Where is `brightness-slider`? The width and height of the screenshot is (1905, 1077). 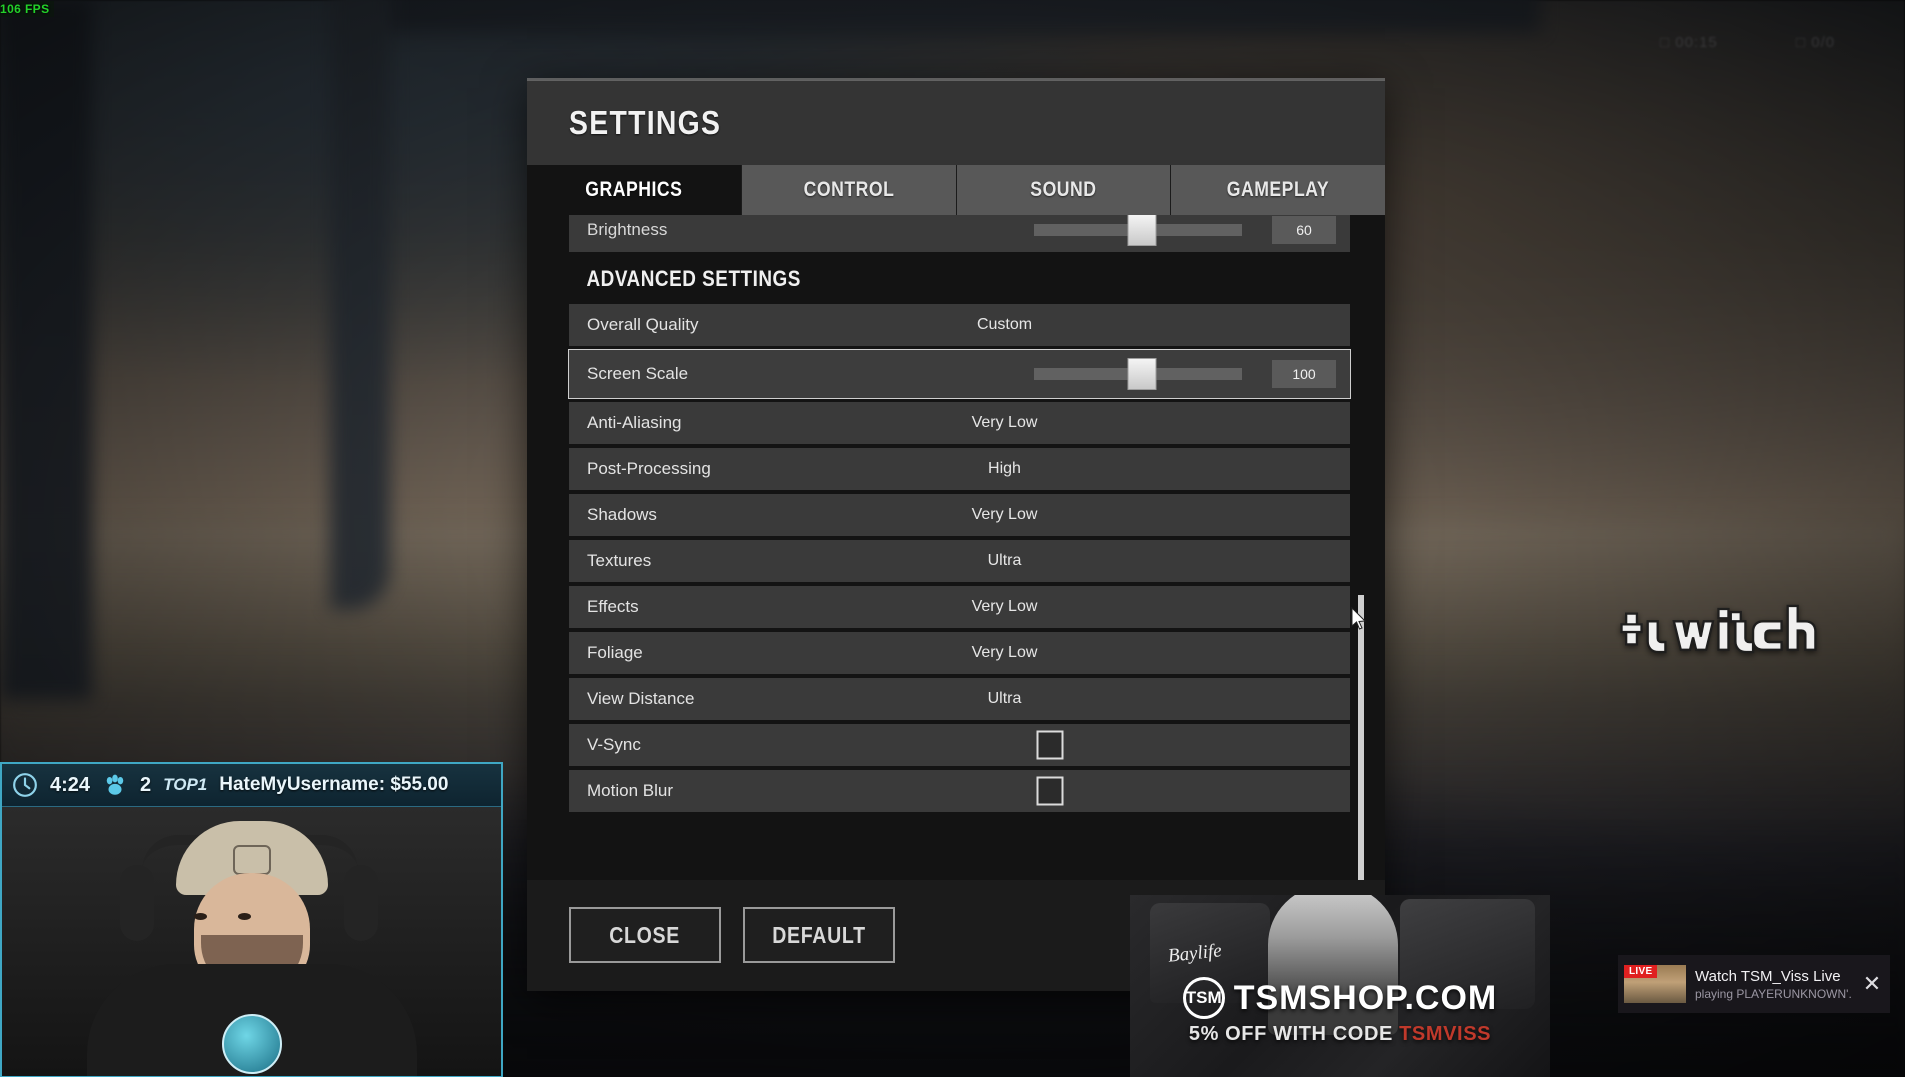
brightness-slider is located at coordinates (1138, 230).